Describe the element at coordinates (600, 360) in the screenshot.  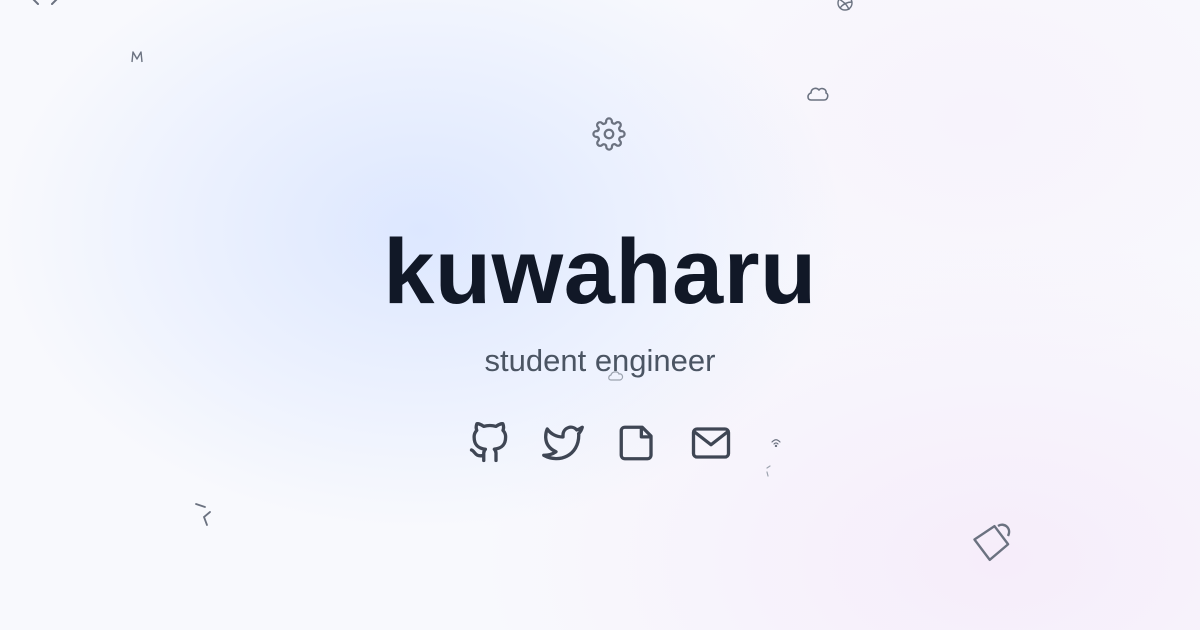
I see `profile-tagline: student engineer` at that location.